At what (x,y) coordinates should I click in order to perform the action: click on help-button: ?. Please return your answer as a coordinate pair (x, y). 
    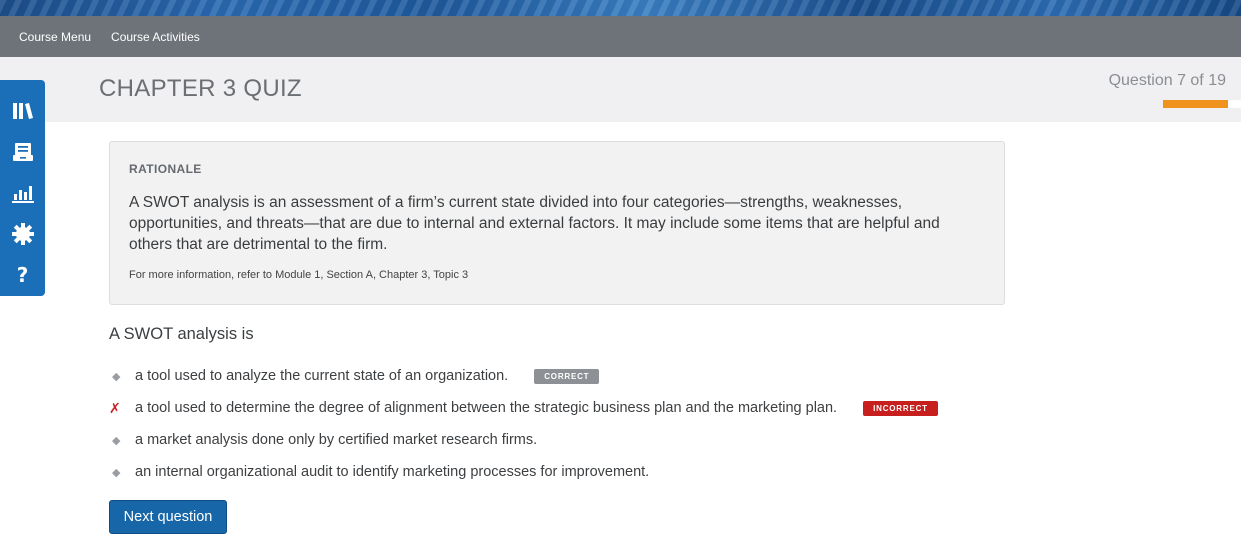
    Looking at the image, I should click on (22, 275).